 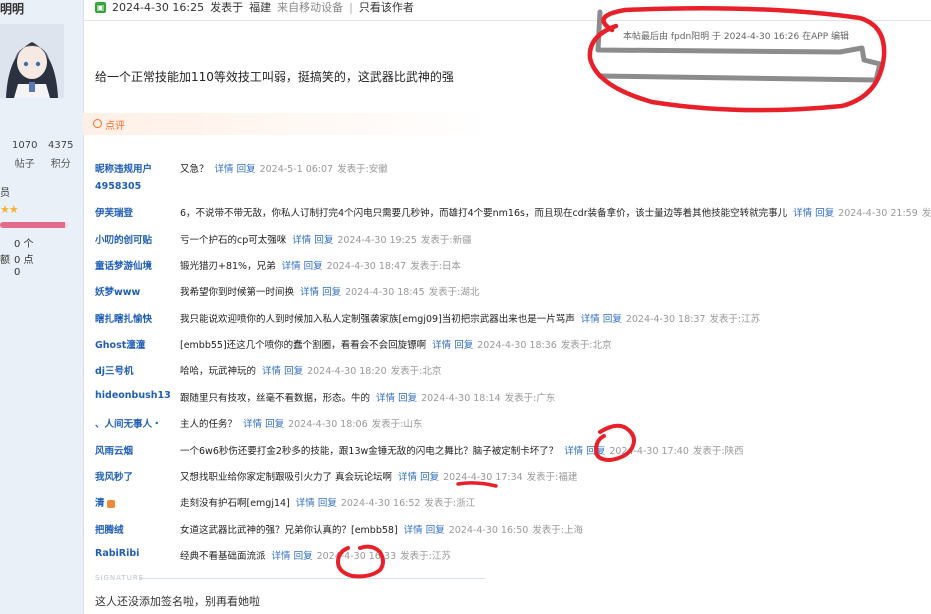 What do you see at coordinates (41, 156) in the screenshot?
I see `user-stats: 1070 帖子 4375 积分` at bounding box center [41, 156].